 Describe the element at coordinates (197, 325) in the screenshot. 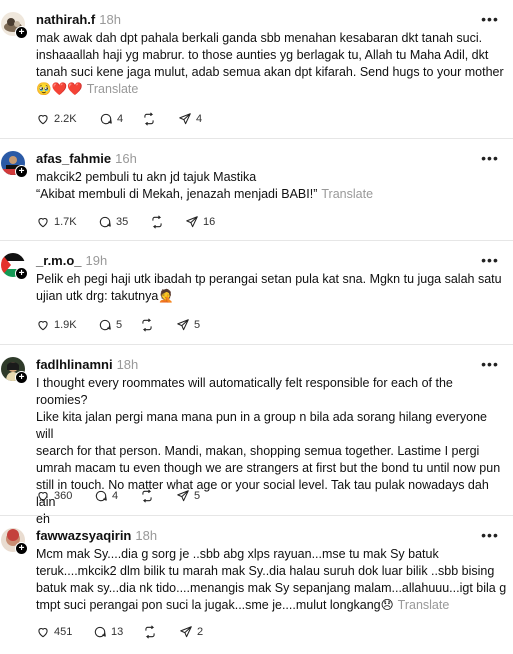

I see `share-count: 5` at that location.